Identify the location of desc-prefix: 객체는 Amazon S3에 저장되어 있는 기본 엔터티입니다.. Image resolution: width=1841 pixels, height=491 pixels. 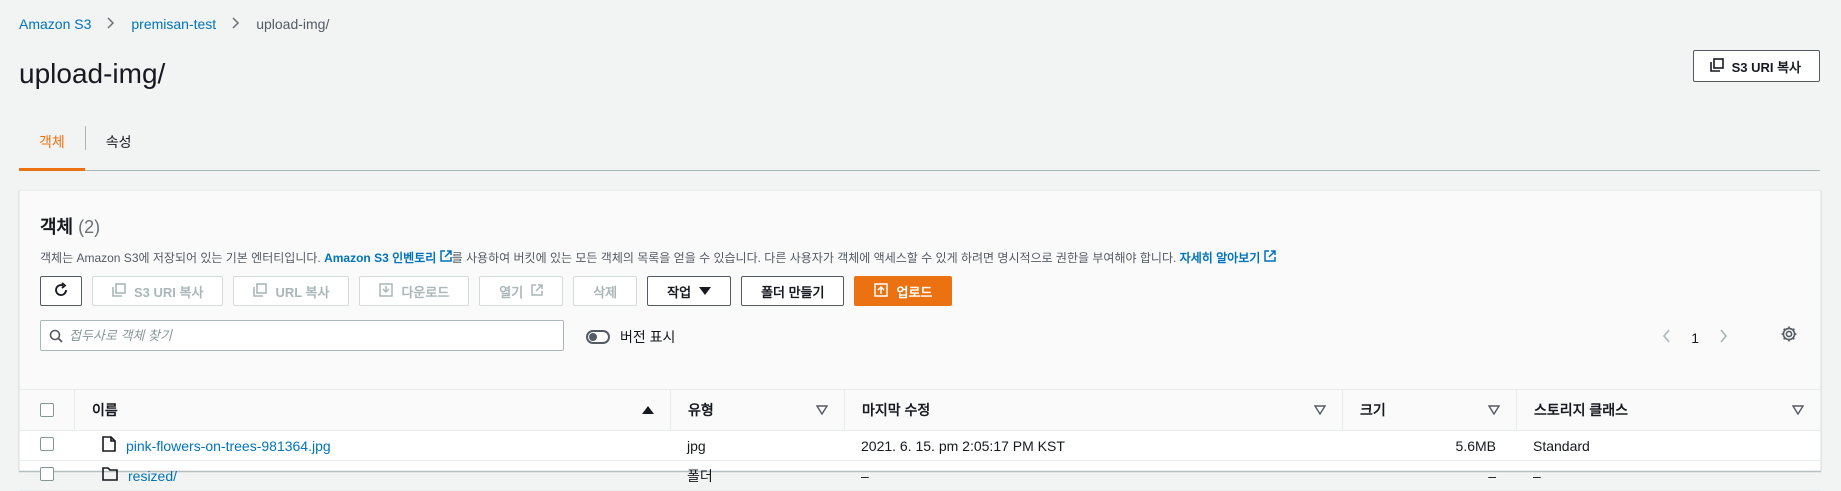
(182, 258).